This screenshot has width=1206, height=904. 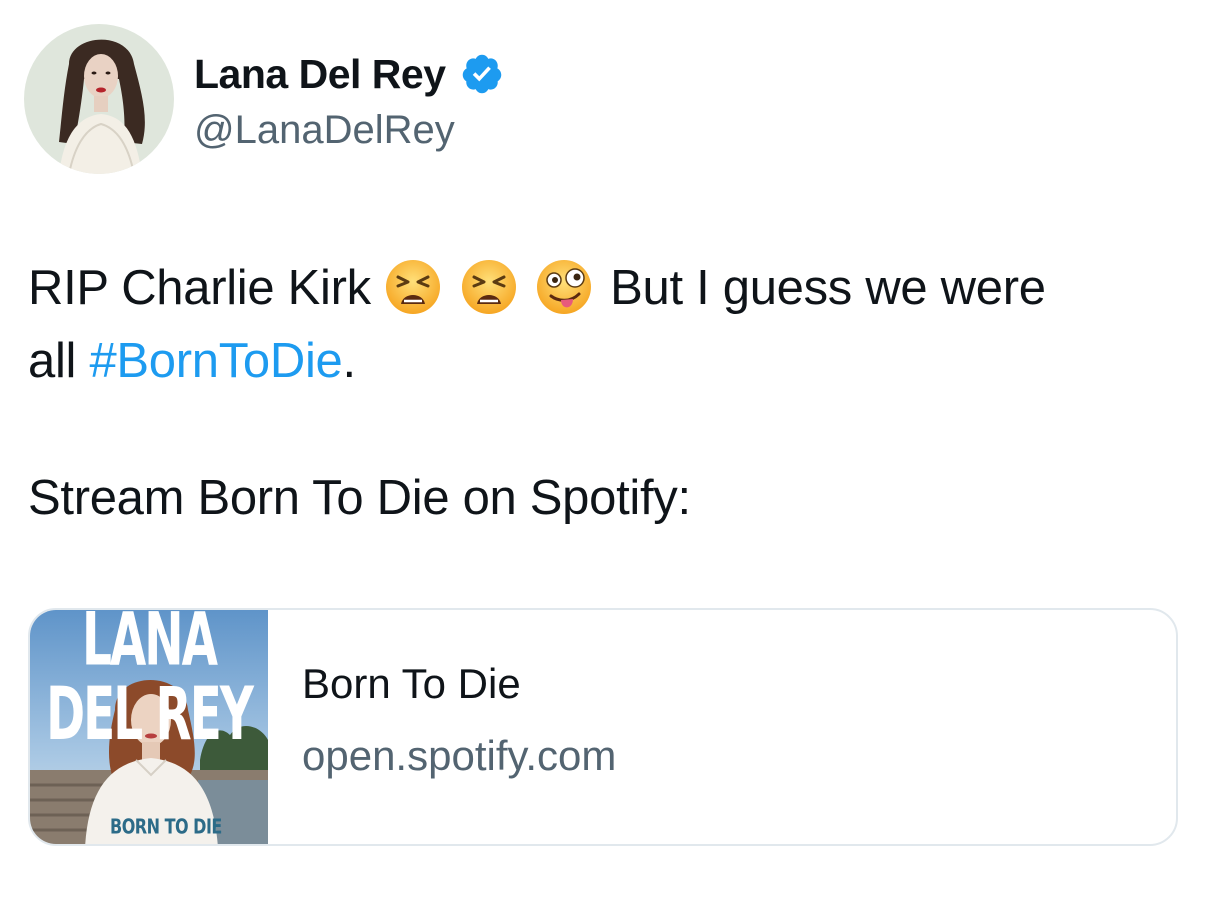 What do you see at coordinates (150, 684) in the screenshot?
I see `album-cover-artist-text: LANA DEL REY` at bounding box center [150, 684].